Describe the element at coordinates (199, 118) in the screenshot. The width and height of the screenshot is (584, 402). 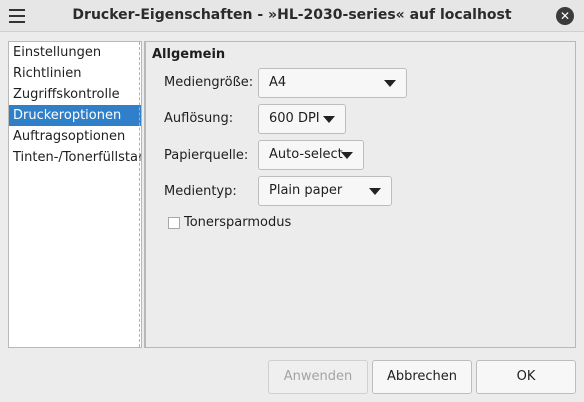
I see `resolution-label: Auflösung:` at that location.